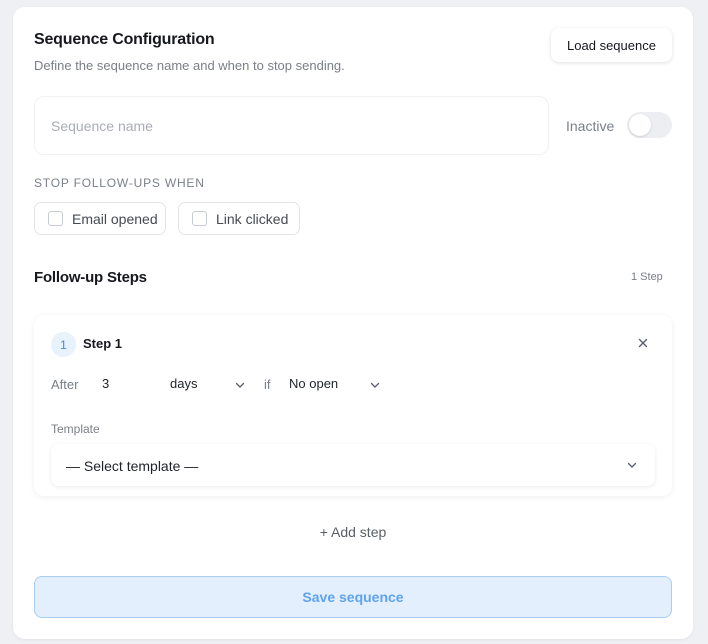 The width and height of the screenshot is (708, 644). What do you see at coordinates (353, 532) in the screenshot?
I see `add-step-button: + Add step` at bounding box center [353, 532].